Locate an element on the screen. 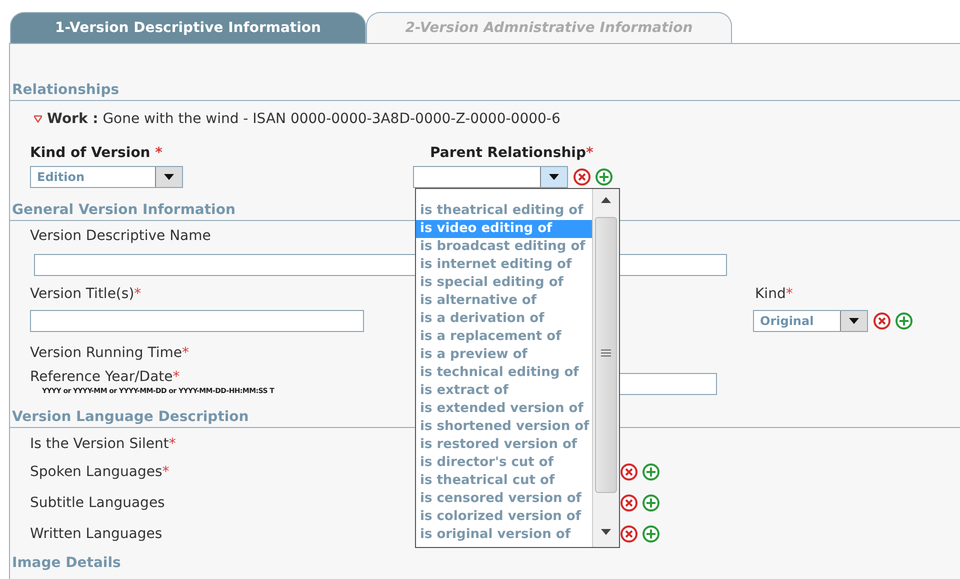  field-label: Version Descriptive Name is located at coordinates (120, 236).